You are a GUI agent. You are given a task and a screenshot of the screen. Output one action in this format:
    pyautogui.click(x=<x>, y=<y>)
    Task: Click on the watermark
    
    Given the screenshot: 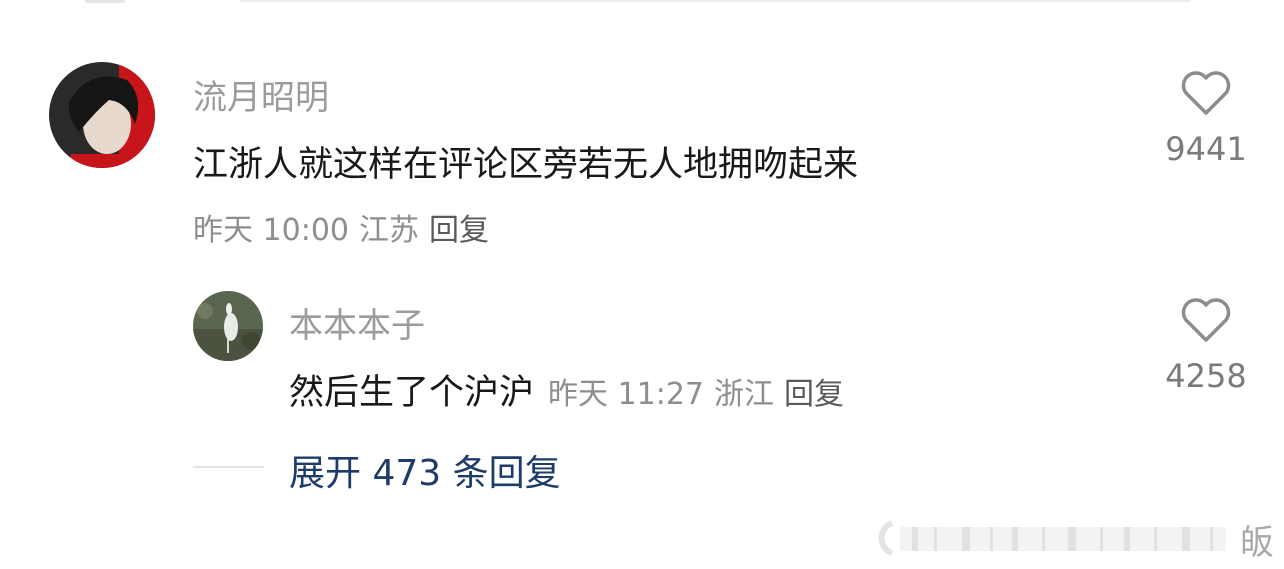 What is the action you would take?
    pyautogui.click(x=1055, y=539)
    